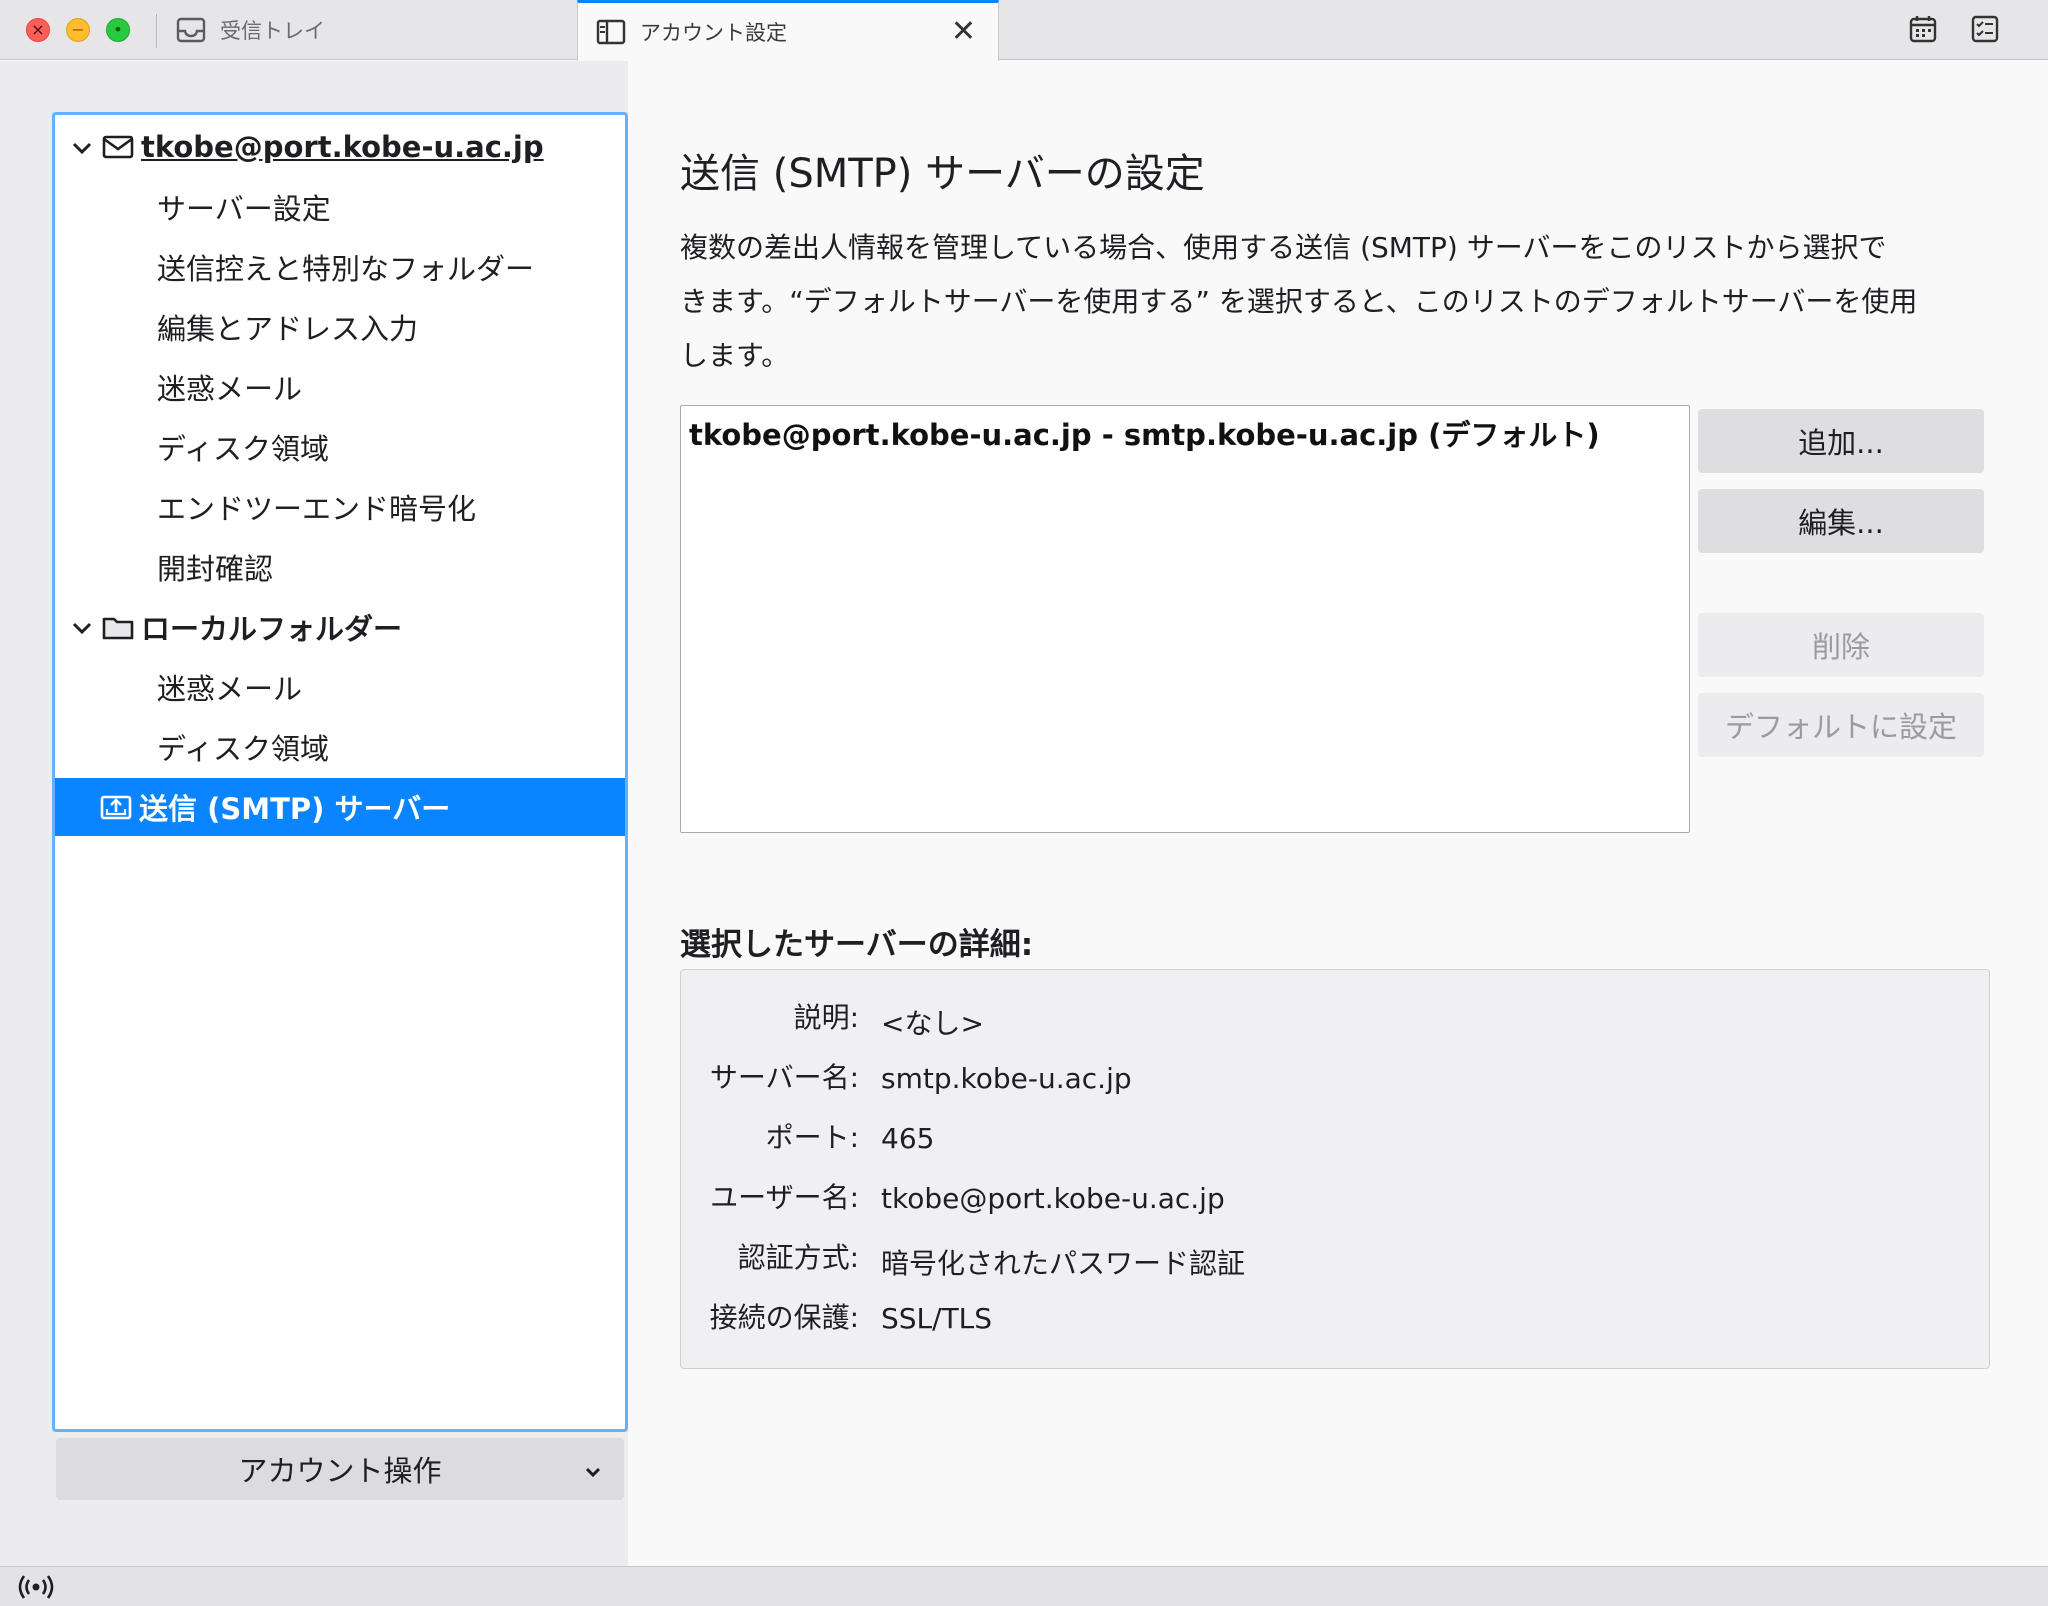 This screenshot has height=1606, width=2048. I want to click on close-icon: ×, so click(38, 29).